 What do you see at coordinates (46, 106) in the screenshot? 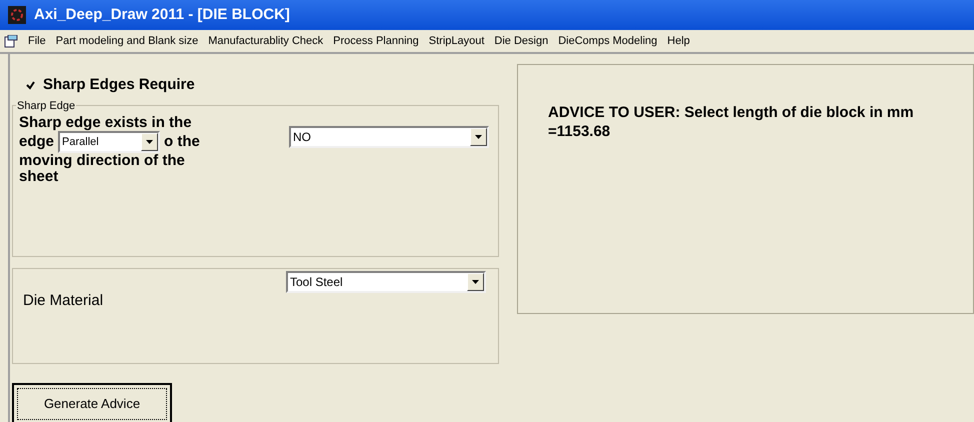
I see `group-title: Sharp Edge` at bounding box center [46, 106].